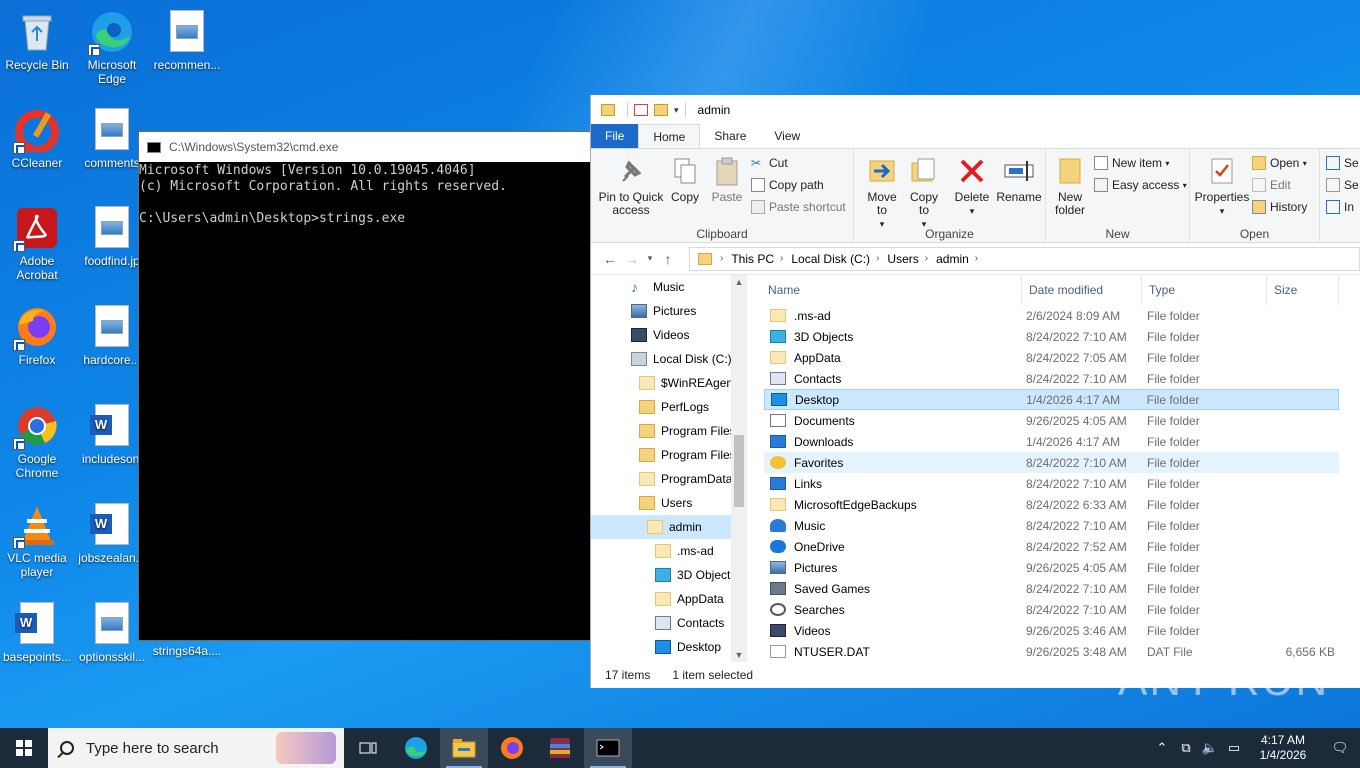 The image size is (1360, 768). I want to click on copy-to-button: Copy to ▾, so click(924, 193).